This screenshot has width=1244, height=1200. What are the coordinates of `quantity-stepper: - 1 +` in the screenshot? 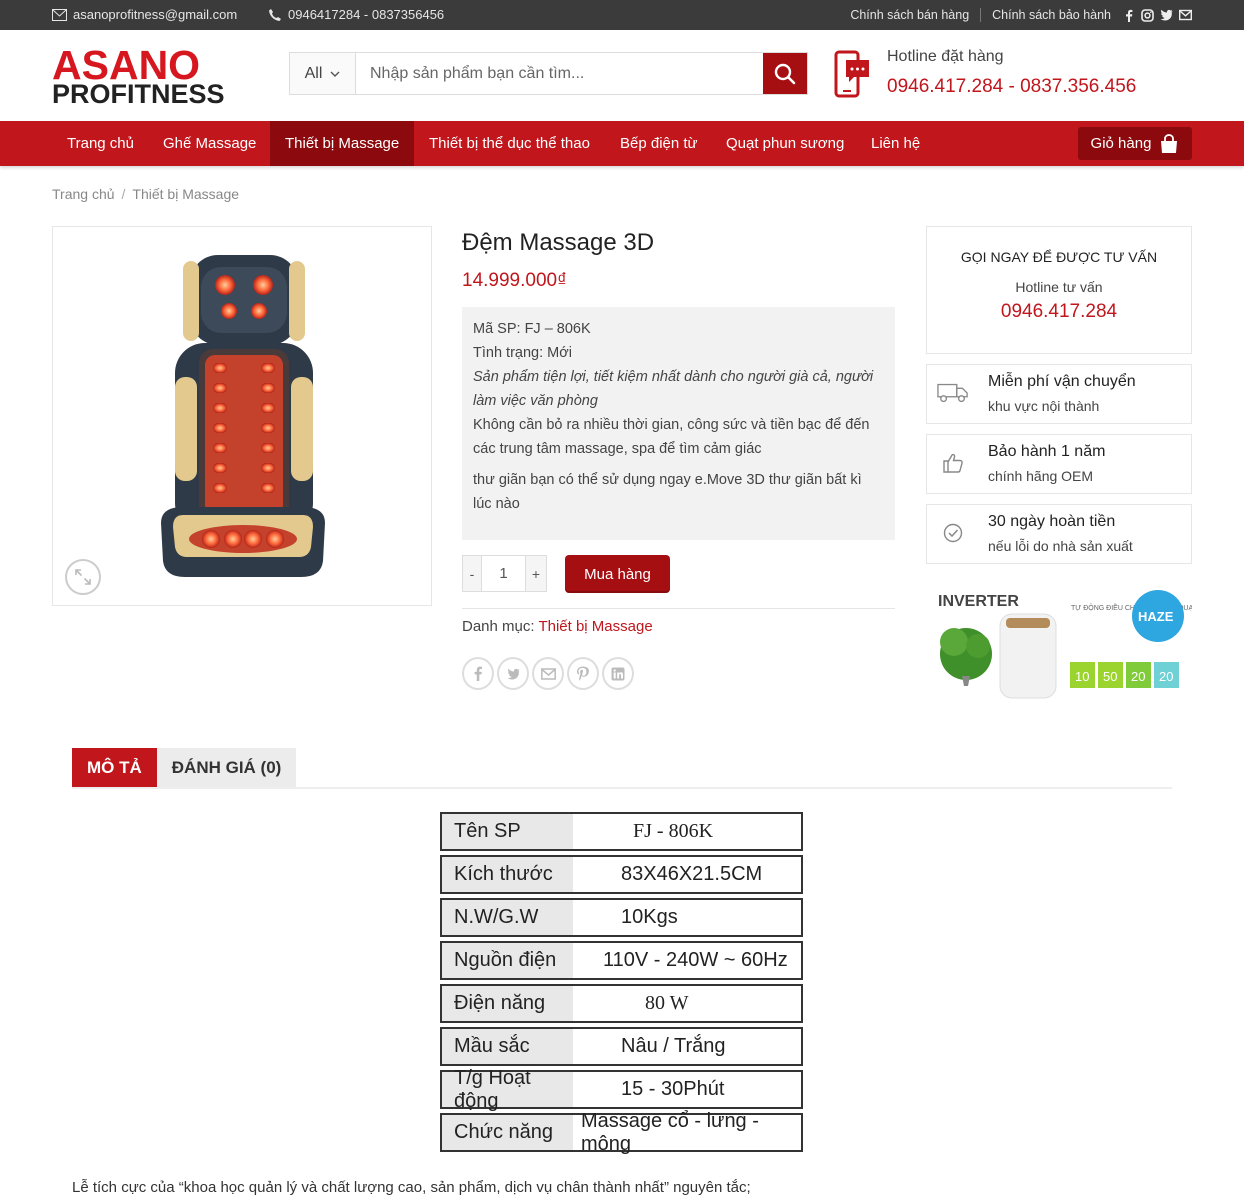 It's located at (504, 573).